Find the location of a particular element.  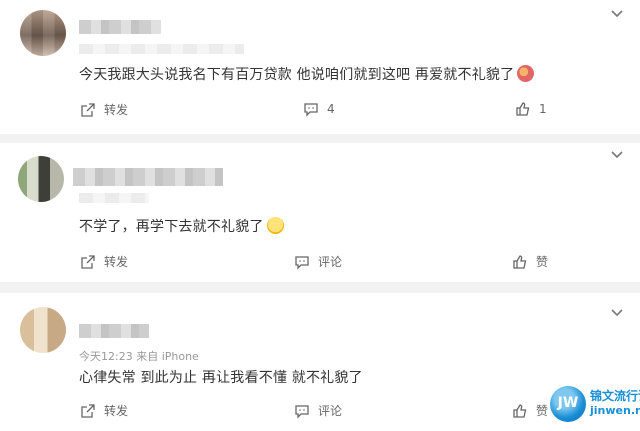

jw-logo-icon: JW is located at coordinates (568, 404).